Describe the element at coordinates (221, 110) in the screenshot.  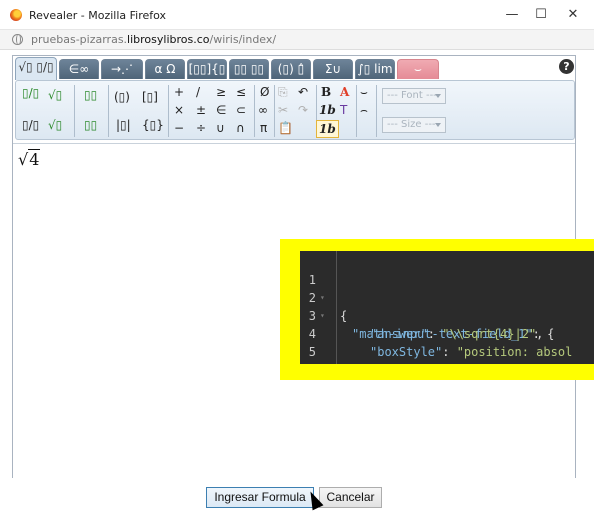
I see `element-of-button: ∈` at that location.